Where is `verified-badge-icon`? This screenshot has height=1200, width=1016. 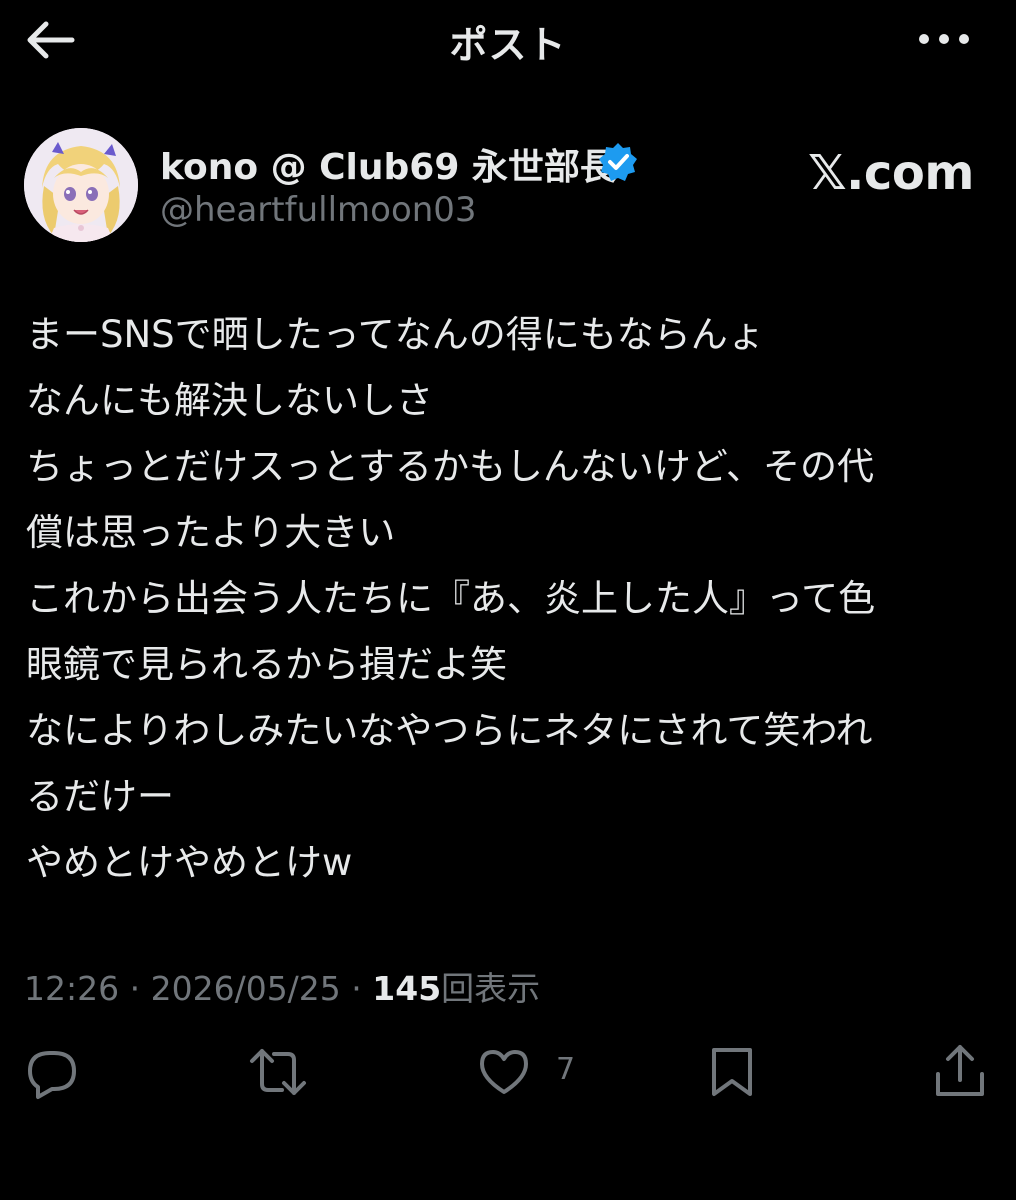
verified-badge-icon is located at coordinates (618, 162).